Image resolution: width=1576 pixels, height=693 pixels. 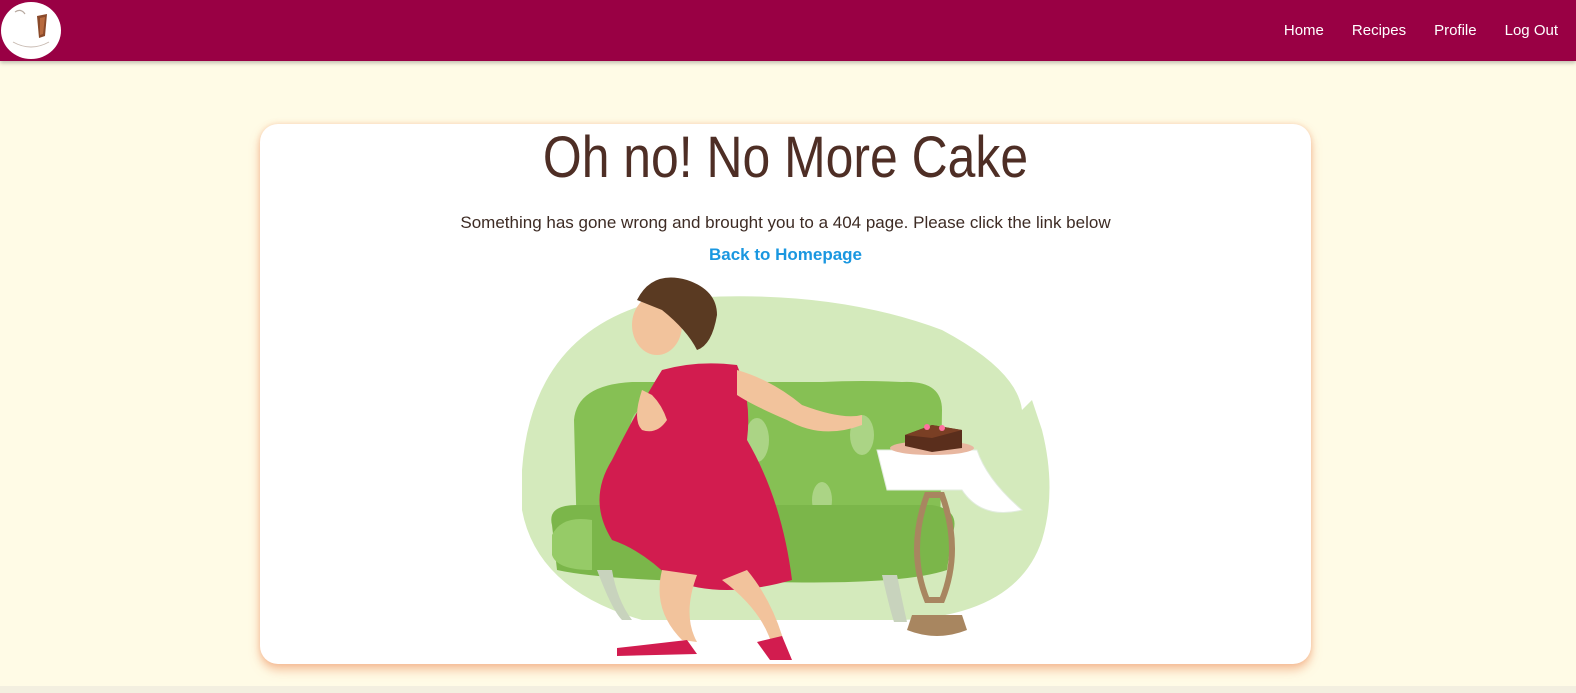 What do you see at coordinates (785, 255) in the screenshot?
I see `back-to-homepage-link: Back to Homepage` at bounding box center [785, 255].